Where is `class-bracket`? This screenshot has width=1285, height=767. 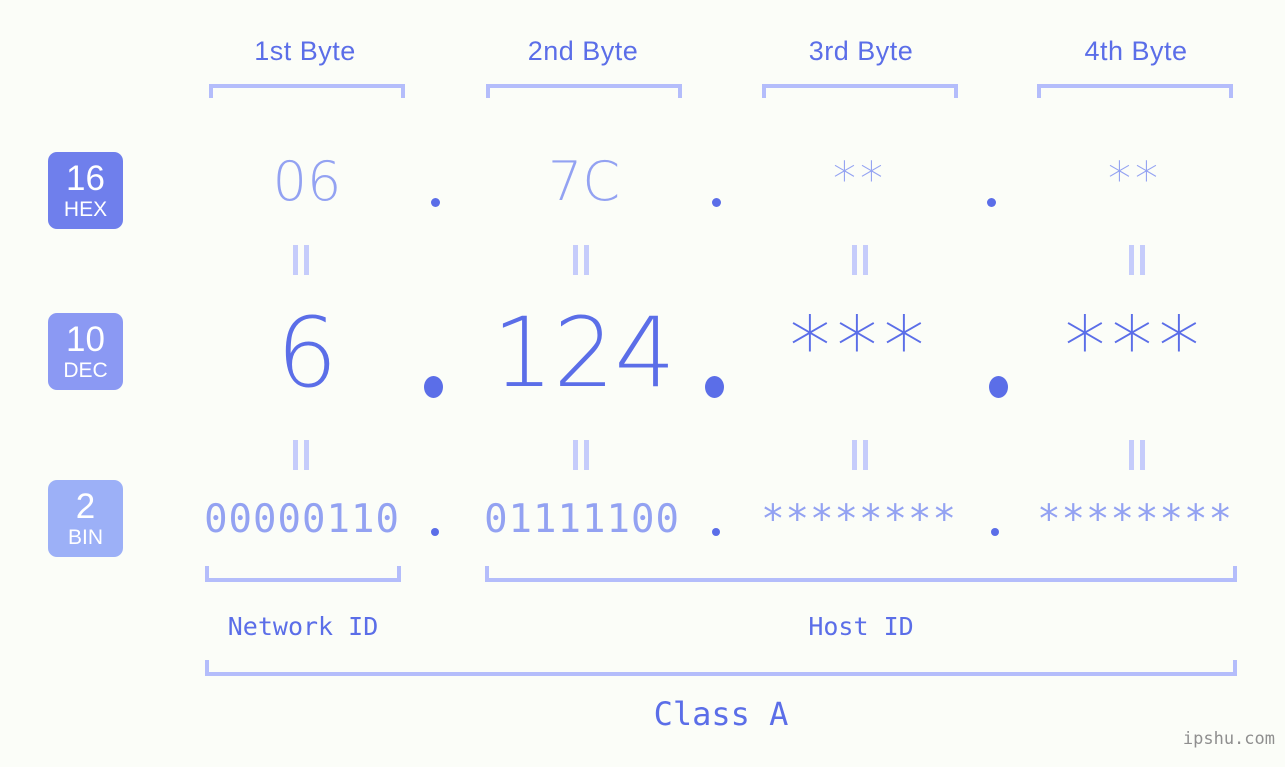
class-bracket is located at coordinates (721, 668).